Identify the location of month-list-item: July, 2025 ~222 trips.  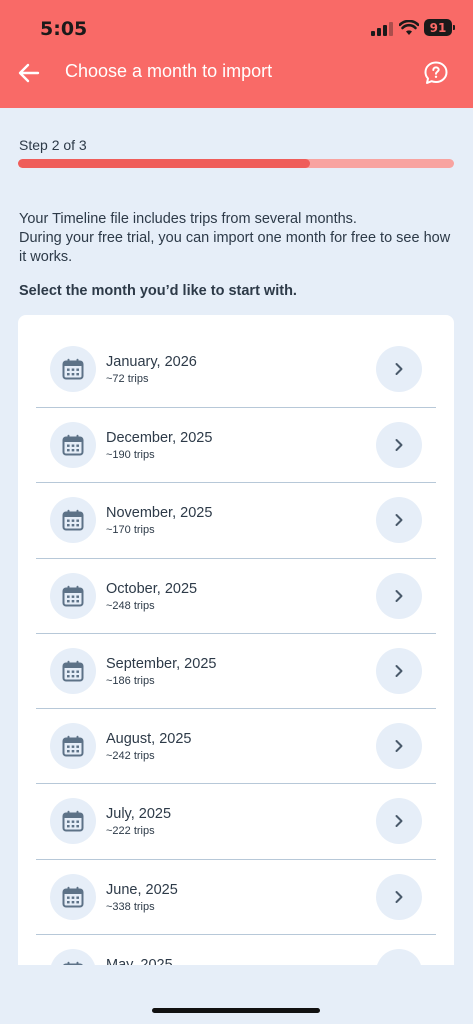
(236, 822).